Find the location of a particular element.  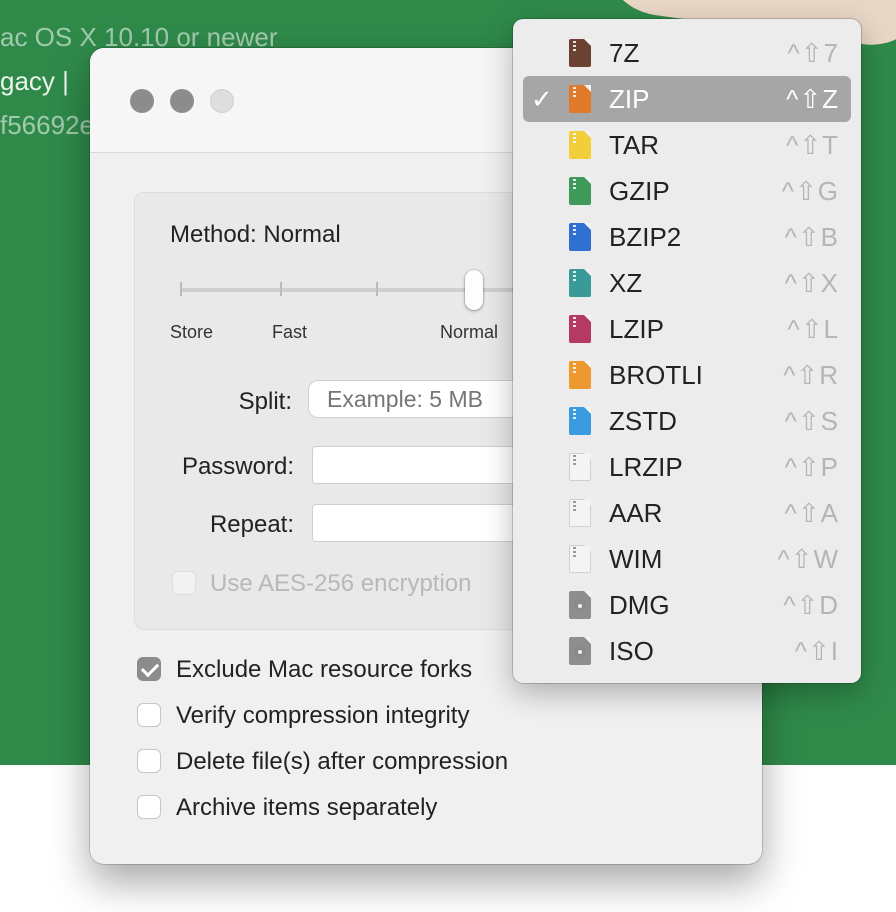

archive-separately-checkbox is located at coordinates (149, 807).